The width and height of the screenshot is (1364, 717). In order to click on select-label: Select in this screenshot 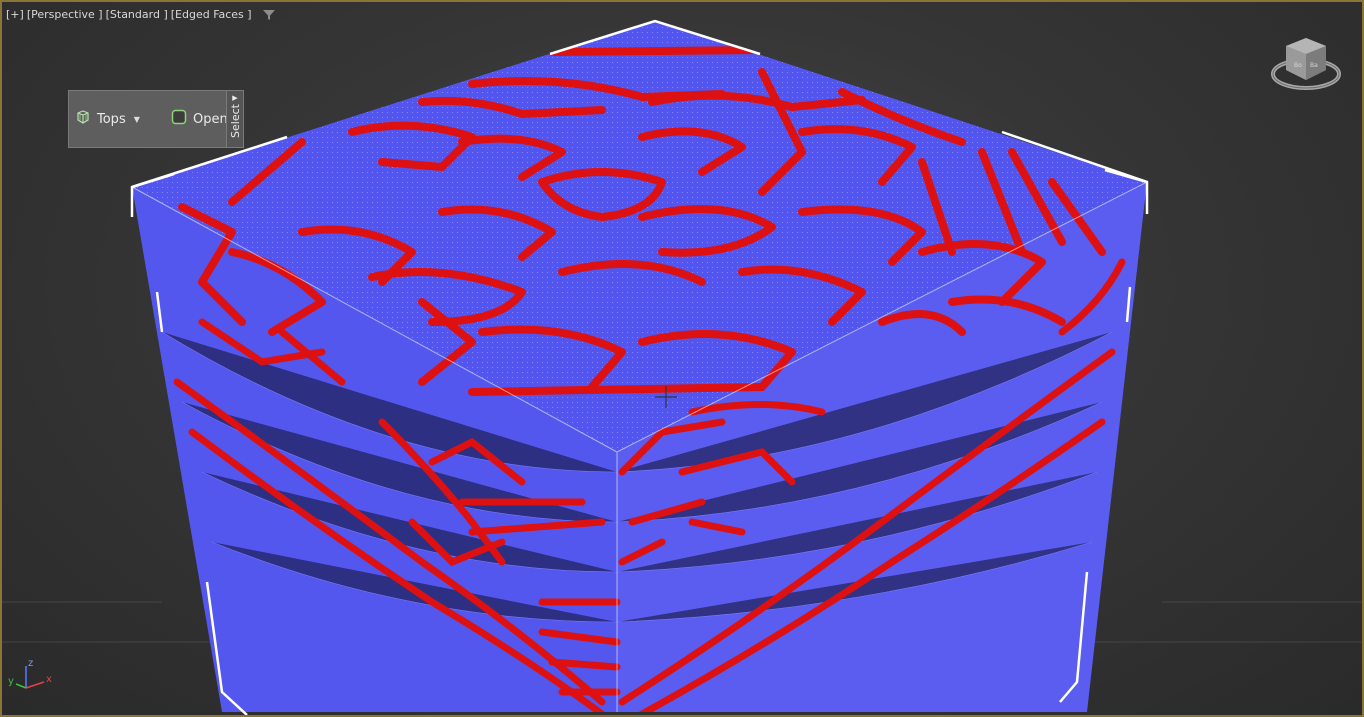, I will do `click(235, 121)`.